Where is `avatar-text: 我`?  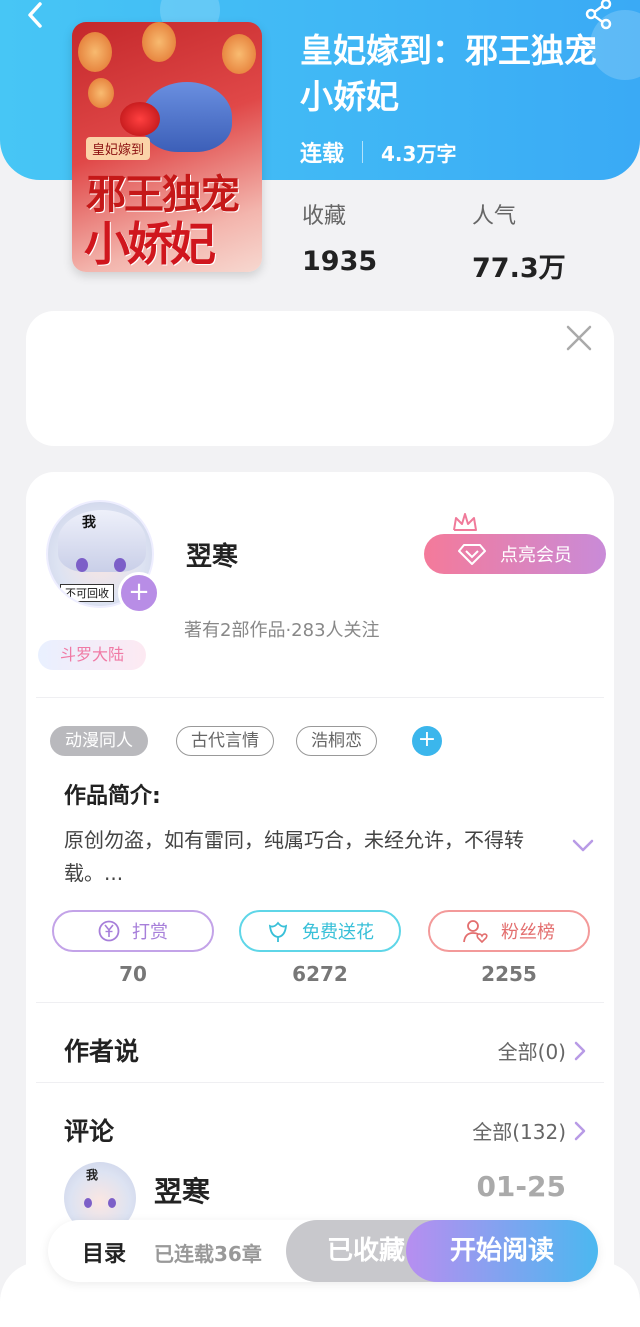 avatar-text: 我 is located at coordinates (89, 523).